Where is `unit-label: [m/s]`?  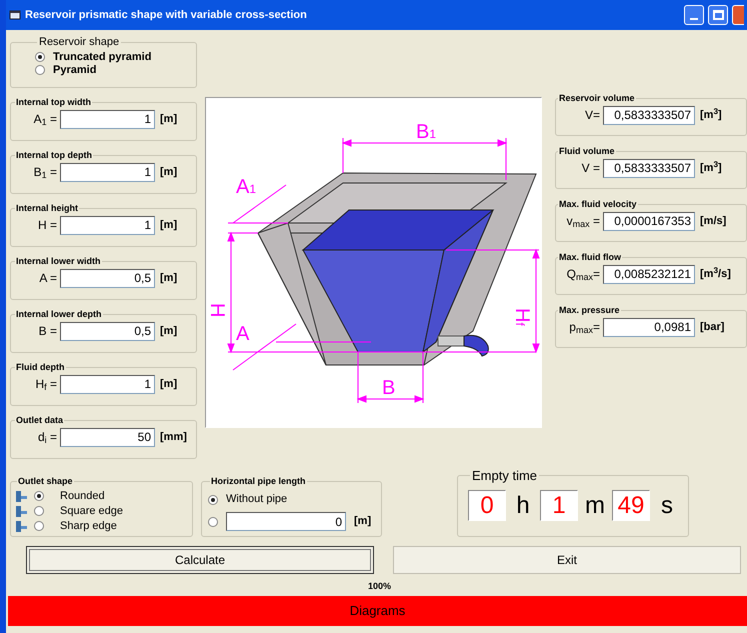
unit-label: [m/s] is located at coordinates (713, 221).